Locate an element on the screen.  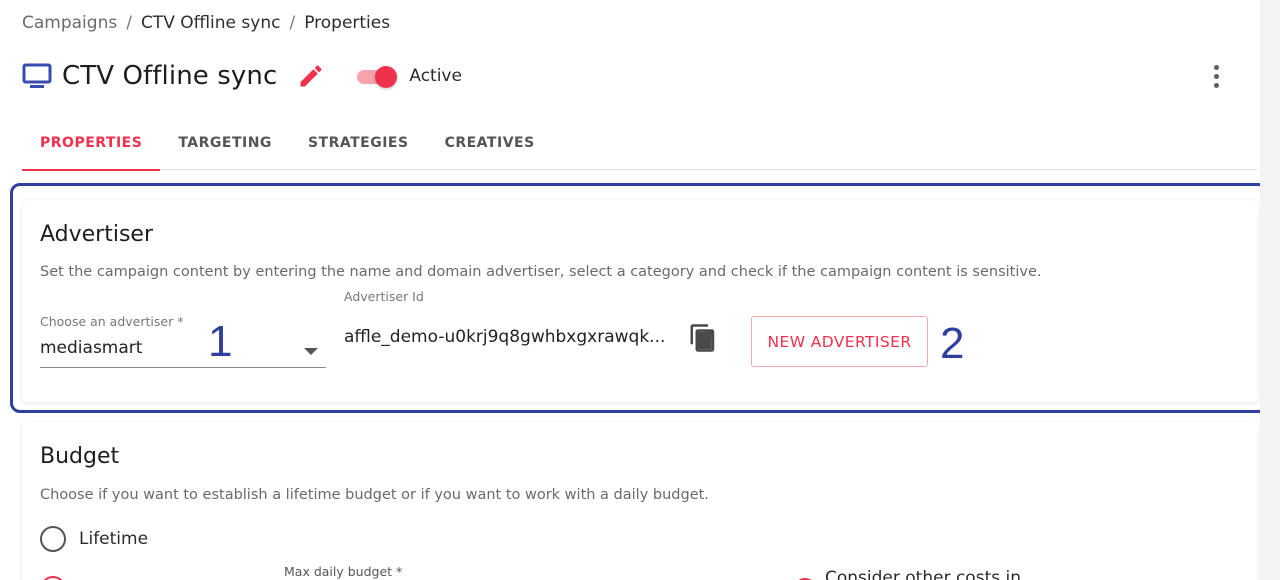
radio-daily is located at coordinates (53, 578).